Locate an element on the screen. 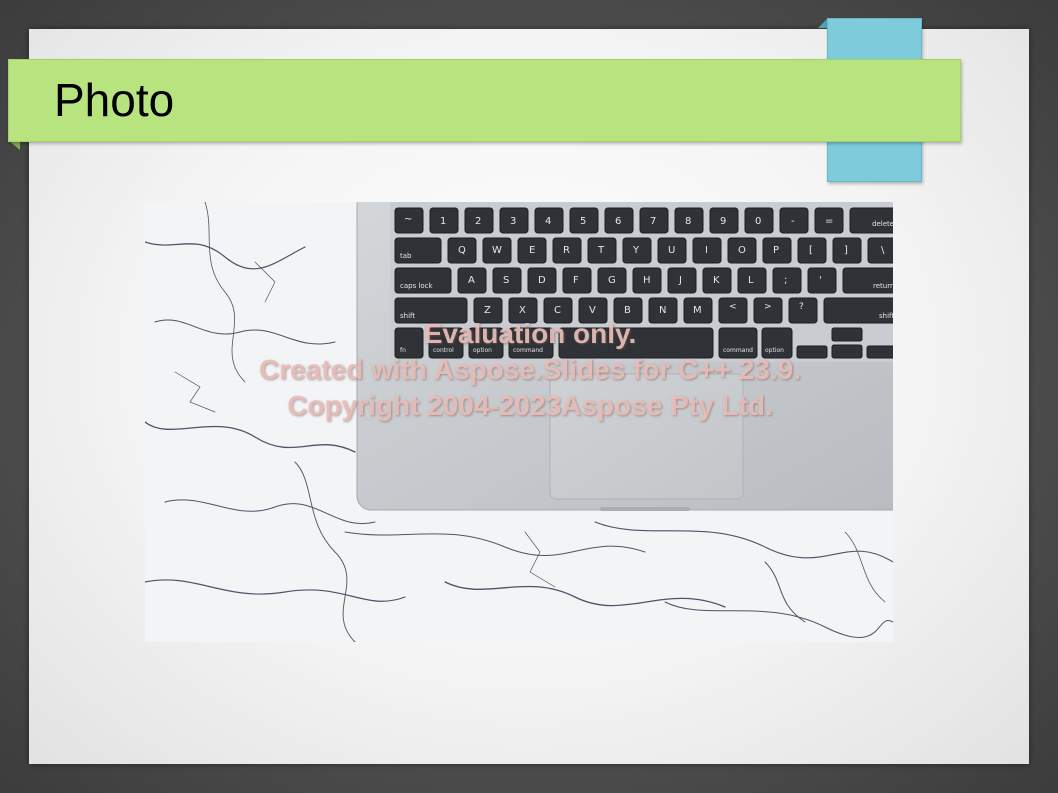 This screenshot has height=793, width=1058. key-b: B is located at coordinates (627, 310).